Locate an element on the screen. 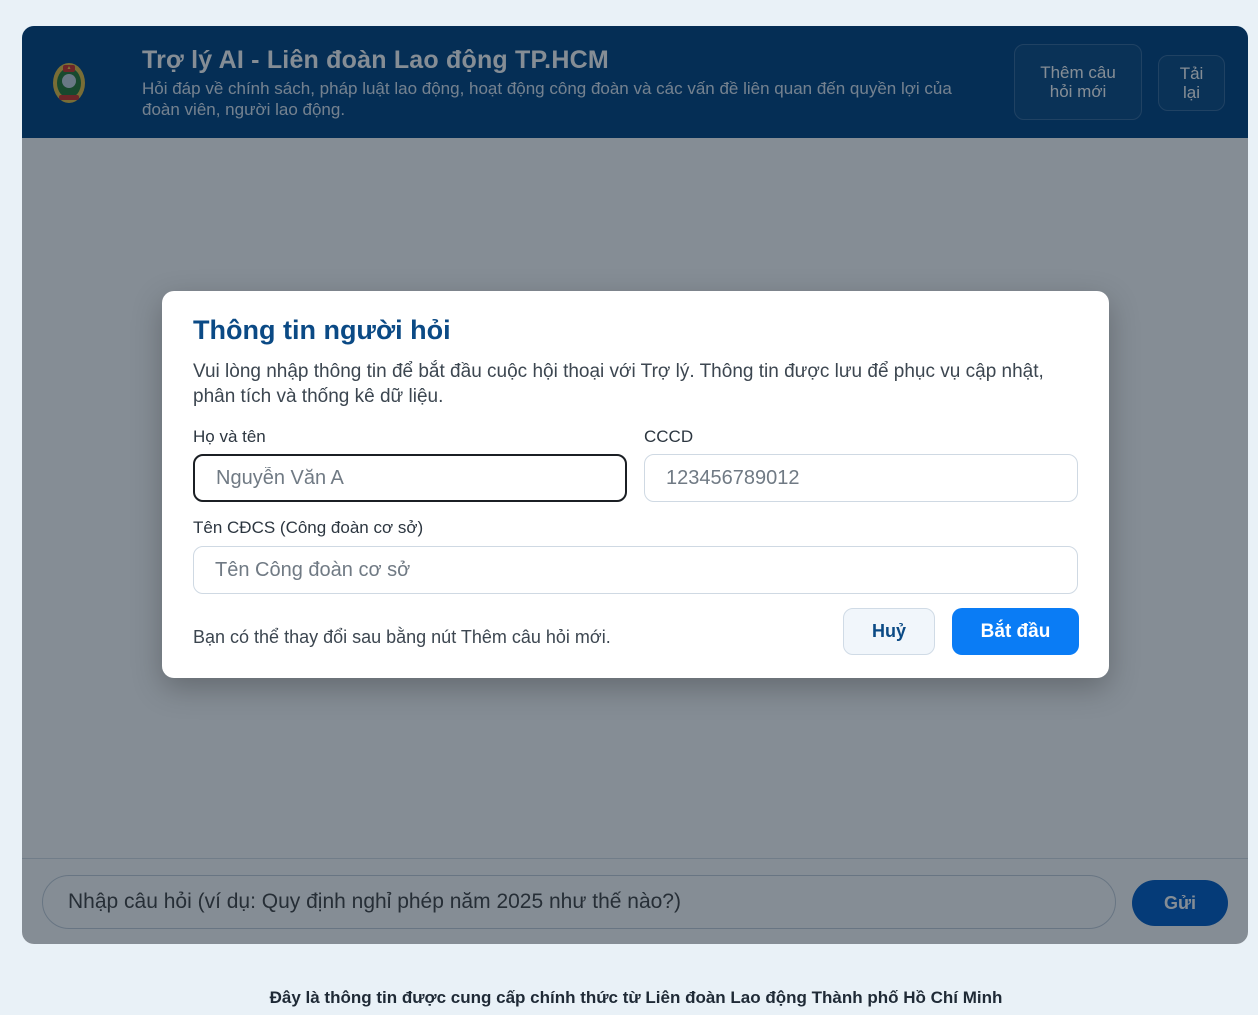 This screenshot has height=1015, width=1258. union-name-input is located at coordinates (635, 570).